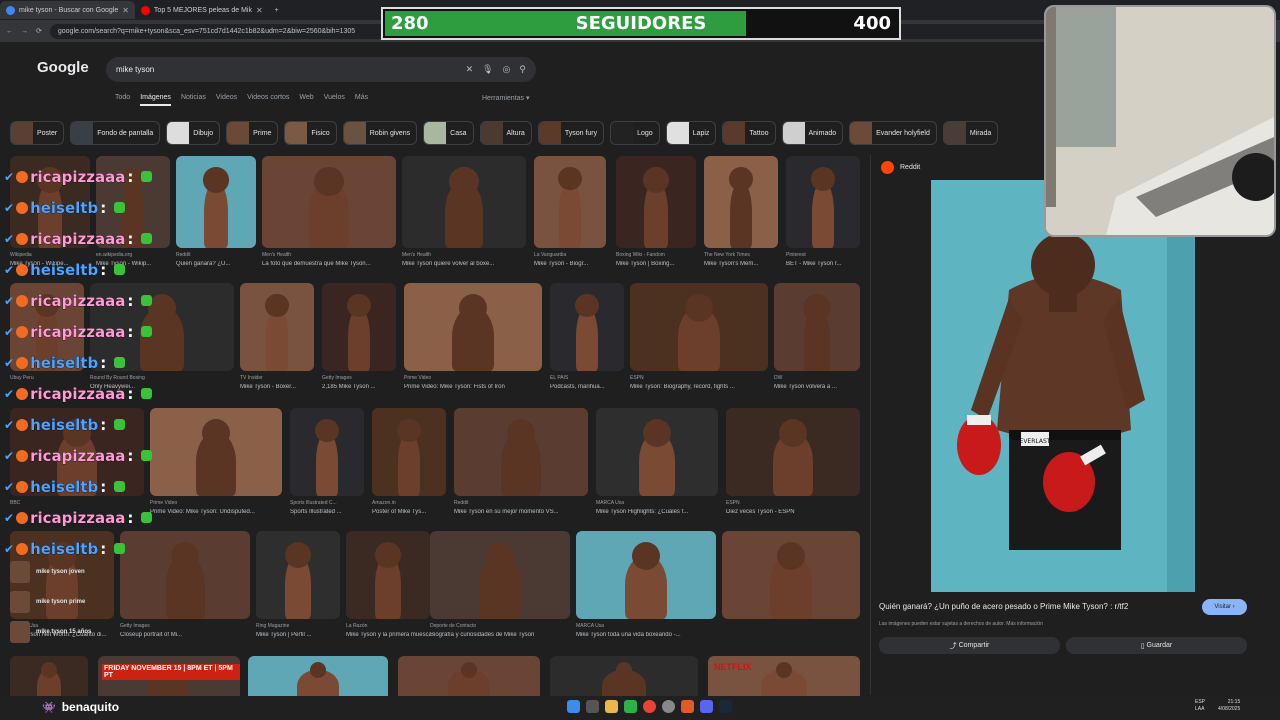 The image size is (1280, 720). I want to click on tab-youtube: Top 5 MEJORES peleas de Mik ✕, so click(202, 10).